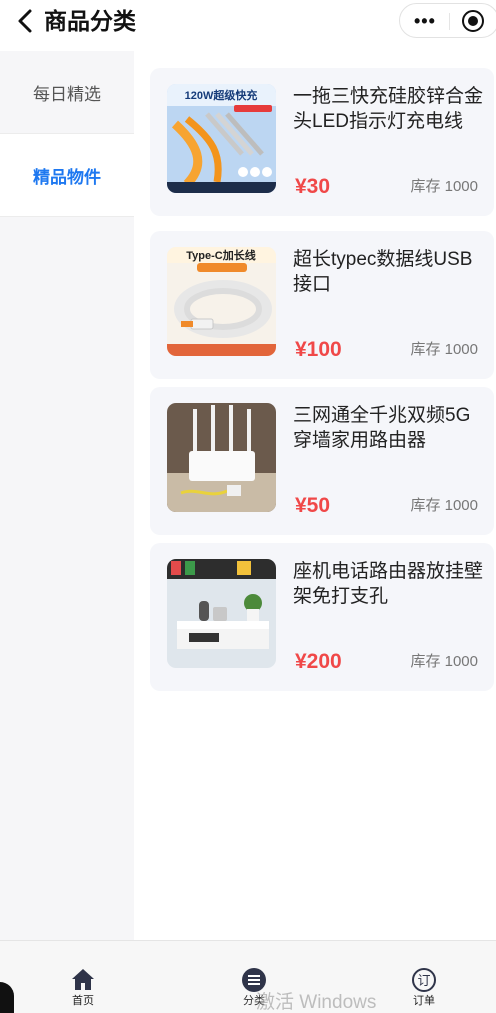  Describe the element at coordinates (83, 979) in the screenshot. I see `home-icon` at that location.